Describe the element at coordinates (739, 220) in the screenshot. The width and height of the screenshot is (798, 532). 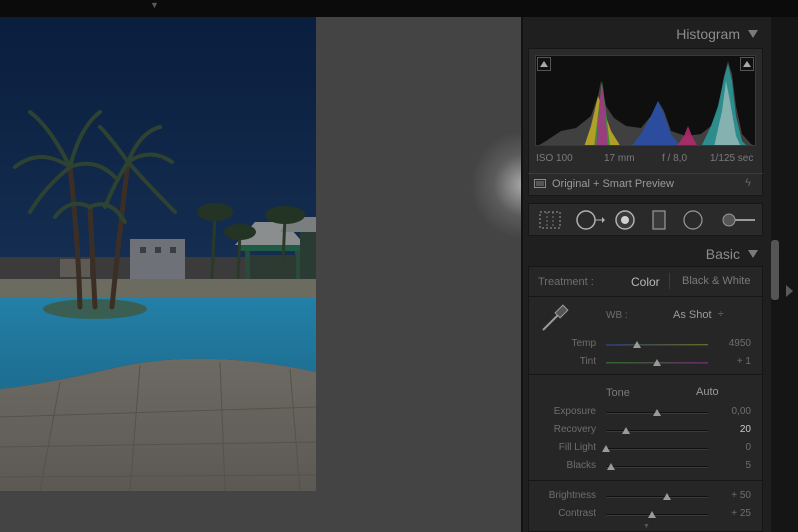
I see `adjustment-brush-icon` at that location.